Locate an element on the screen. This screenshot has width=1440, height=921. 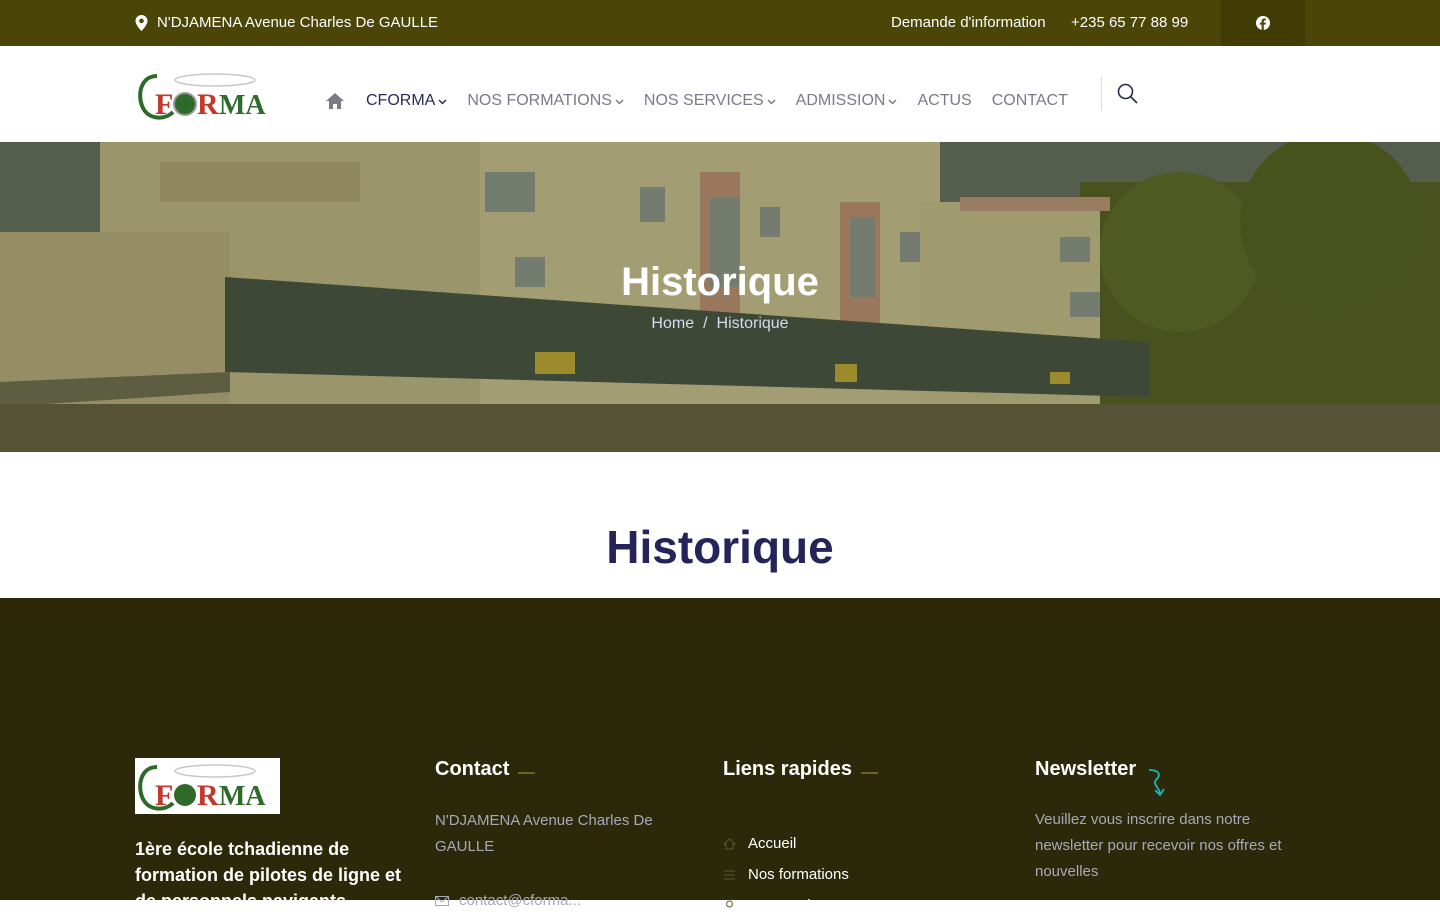
footer-newsletter-title-text: Newsletter is located at coordinates (1086, 769).